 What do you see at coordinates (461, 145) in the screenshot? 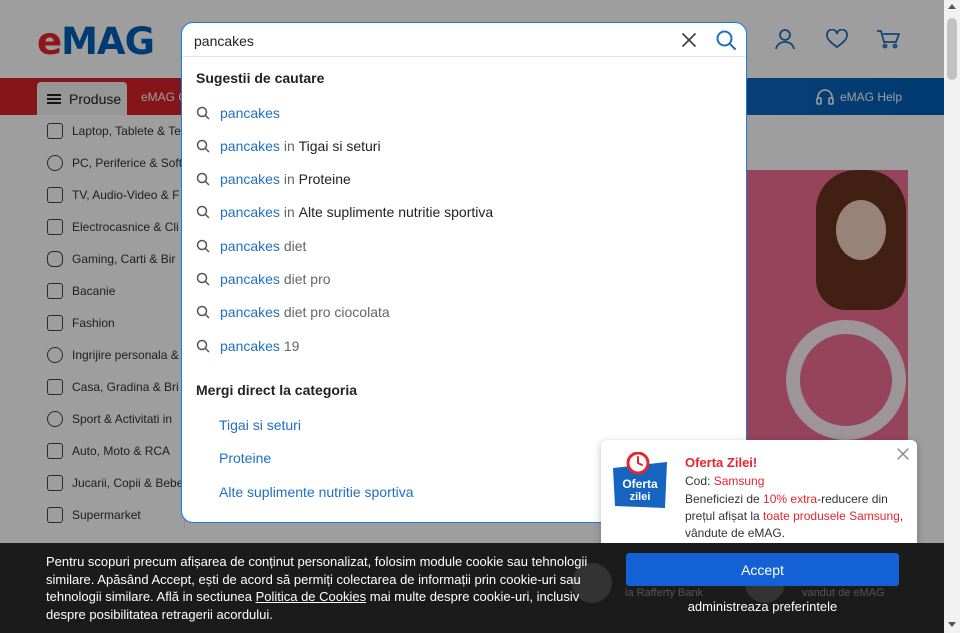
I see `search-suggestion: pancakes in Tigai si seturi` at bounding box center [461, 145].